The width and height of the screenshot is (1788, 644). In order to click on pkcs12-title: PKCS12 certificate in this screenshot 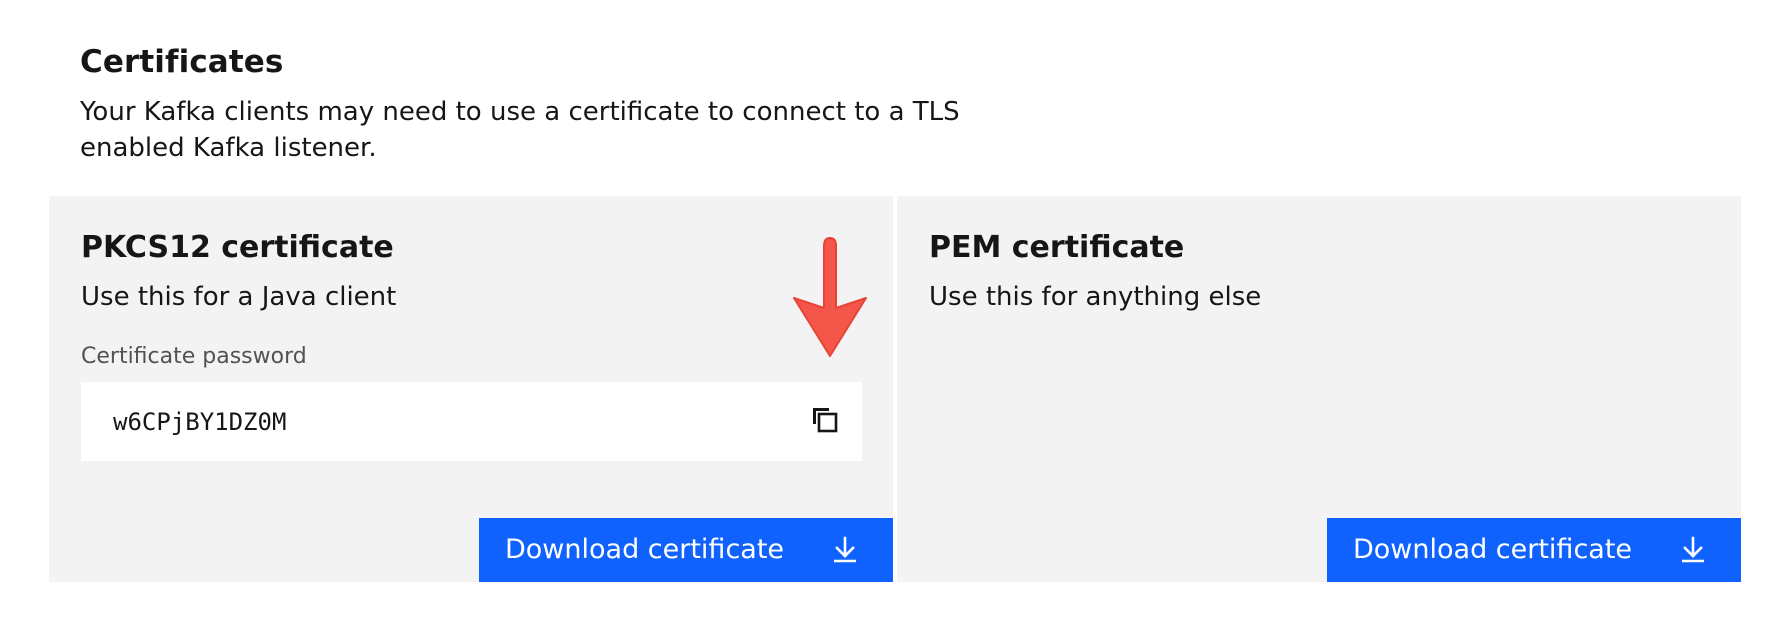, I will do `click(237, 247)`.